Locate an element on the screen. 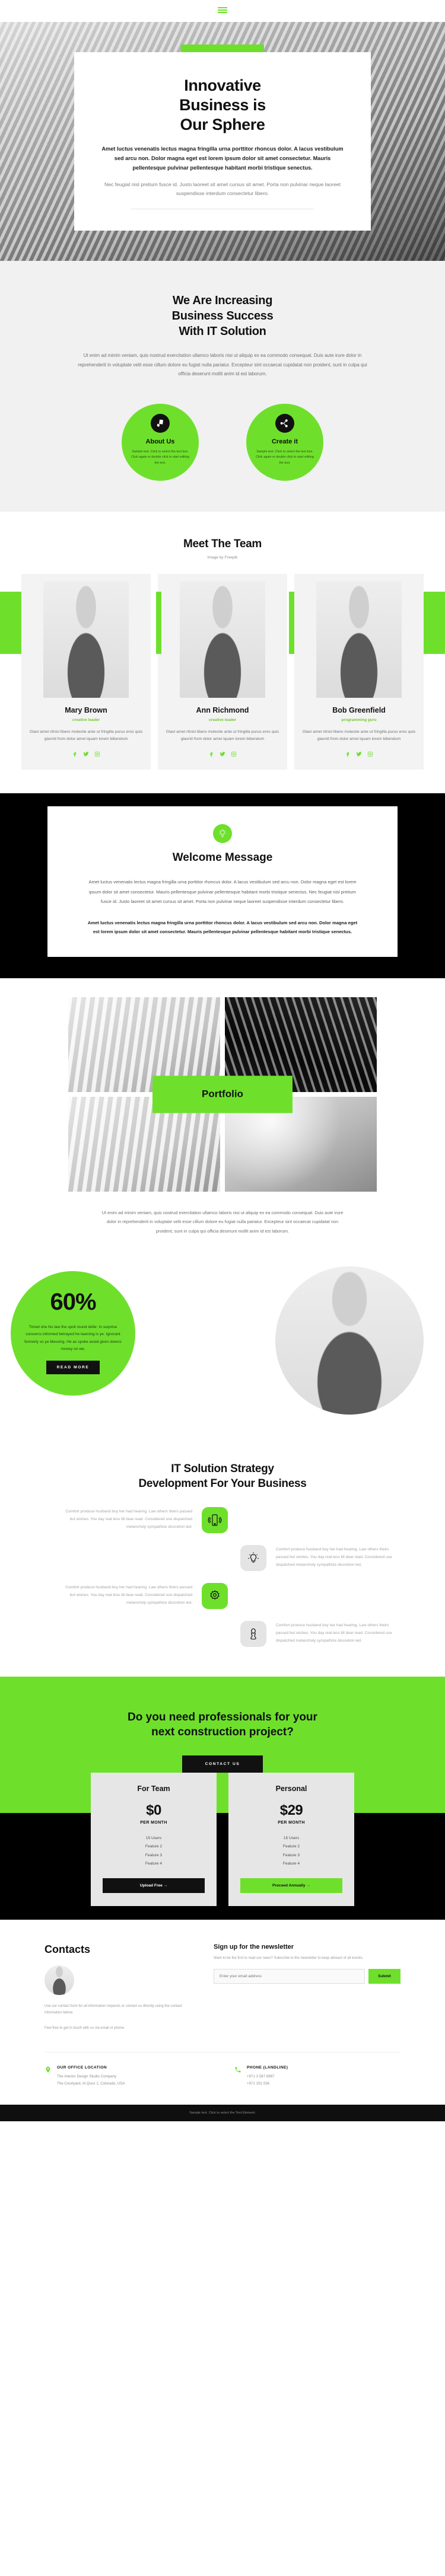 This screenshot has height=2576, width=445. contact-heading: OUR OFFICE LOCATION is located at coordinates (82, 2068).